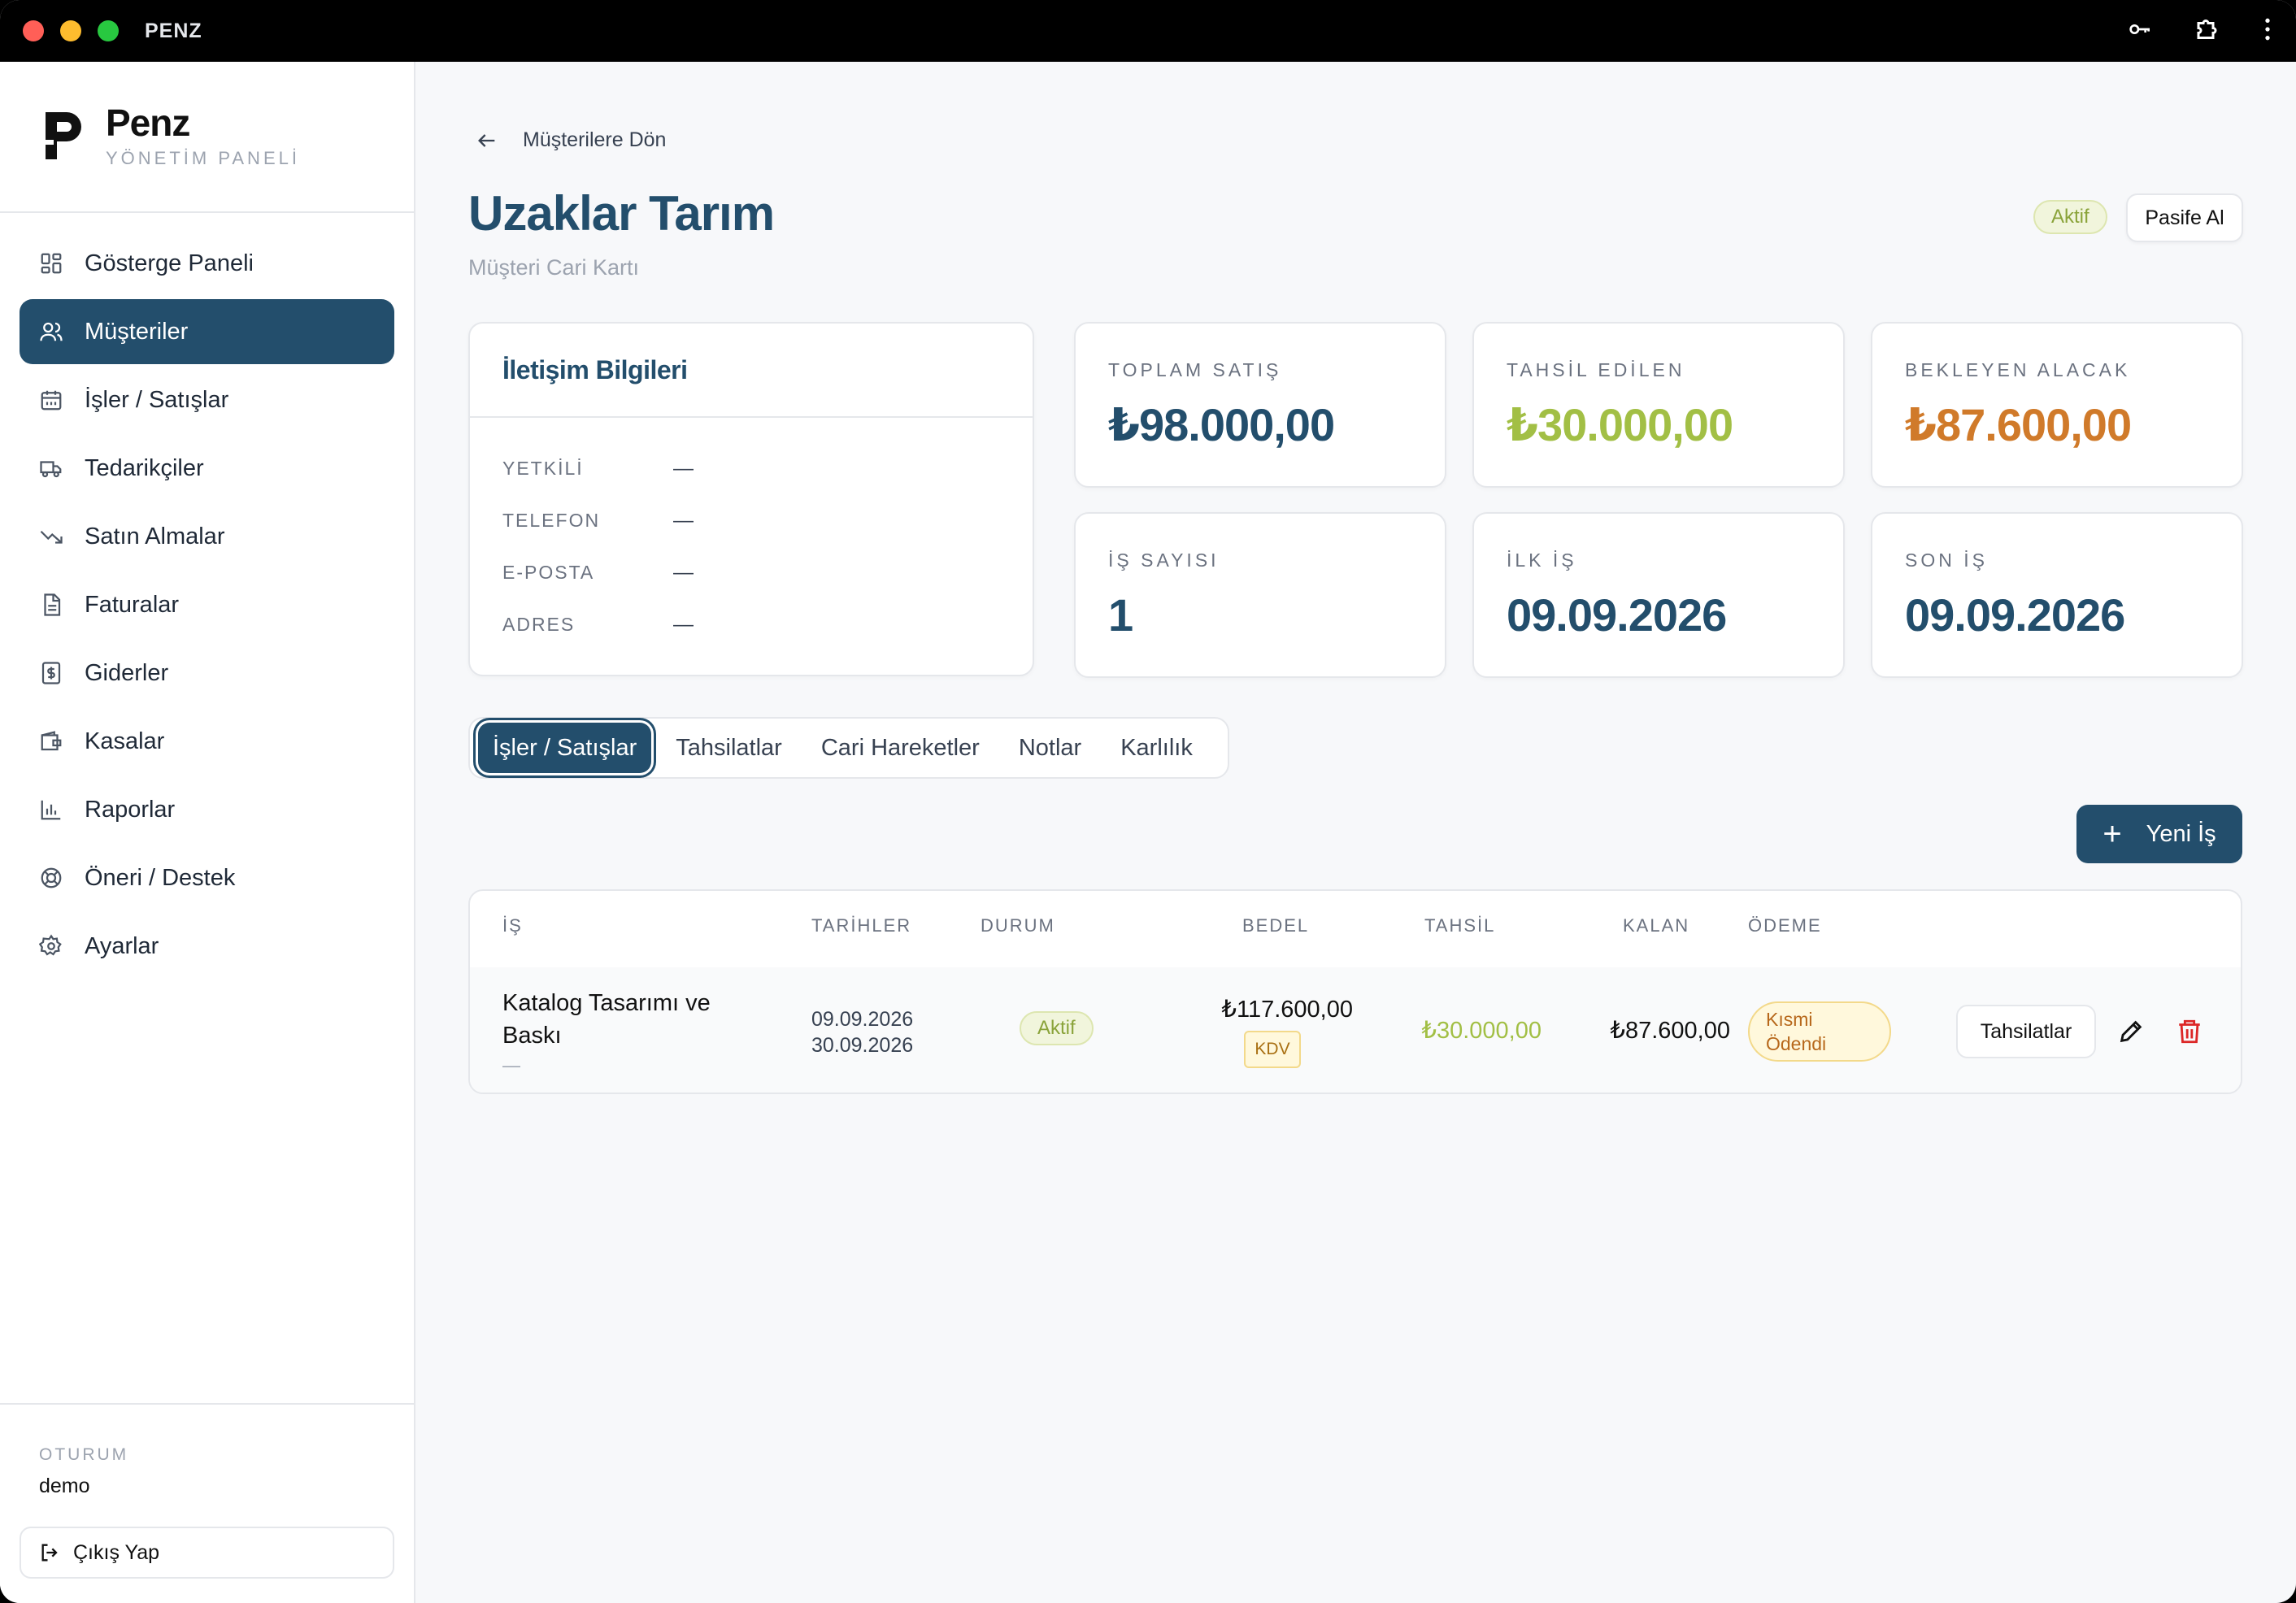 This screenshot has width=2296, height=1603. Describe the element at coordinates (549, 572) in the screenshot. I see `contact-key: E-POSTA` at that location.